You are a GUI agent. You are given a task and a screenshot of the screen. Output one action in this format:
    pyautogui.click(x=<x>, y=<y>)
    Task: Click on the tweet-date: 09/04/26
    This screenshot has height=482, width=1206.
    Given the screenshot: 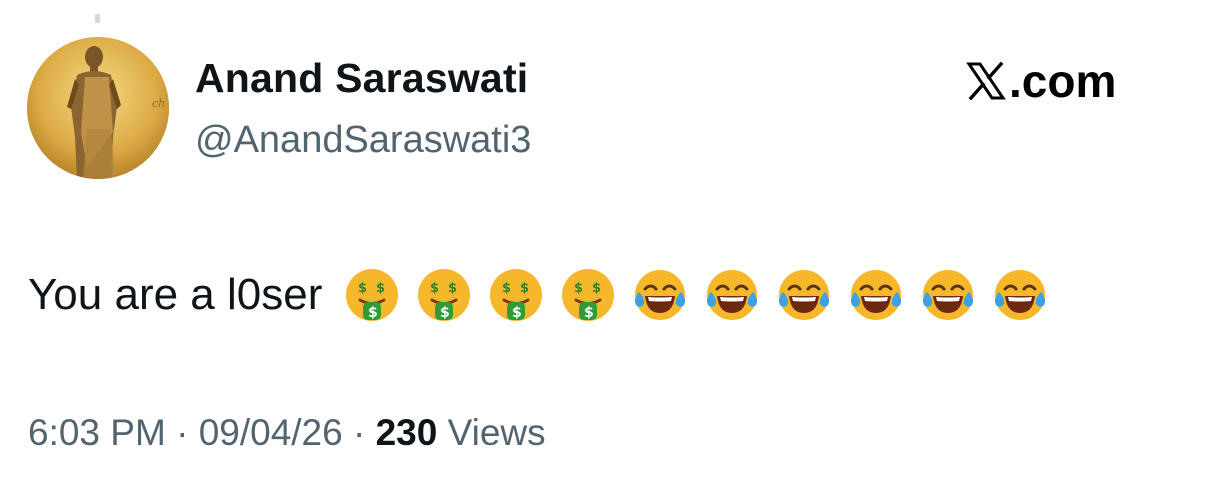 What is the action you would take?
    pyautogui.click(x=271, y=432)
    